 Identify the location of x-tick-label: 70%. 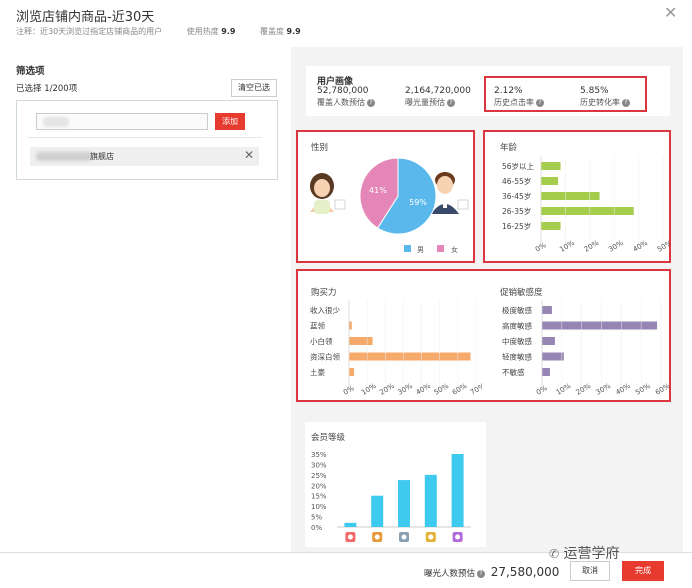
(475, 389).